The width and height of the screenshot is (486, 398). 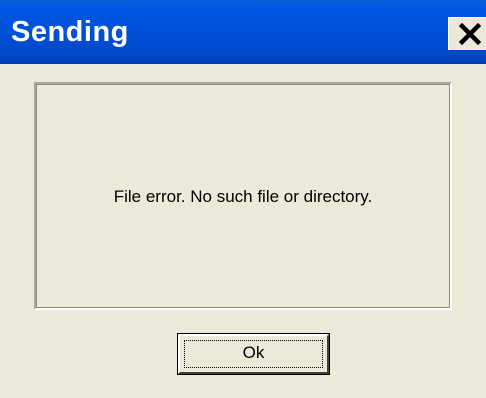 I want to click on ok-button-label: Ok, so click(x=253, y=352).